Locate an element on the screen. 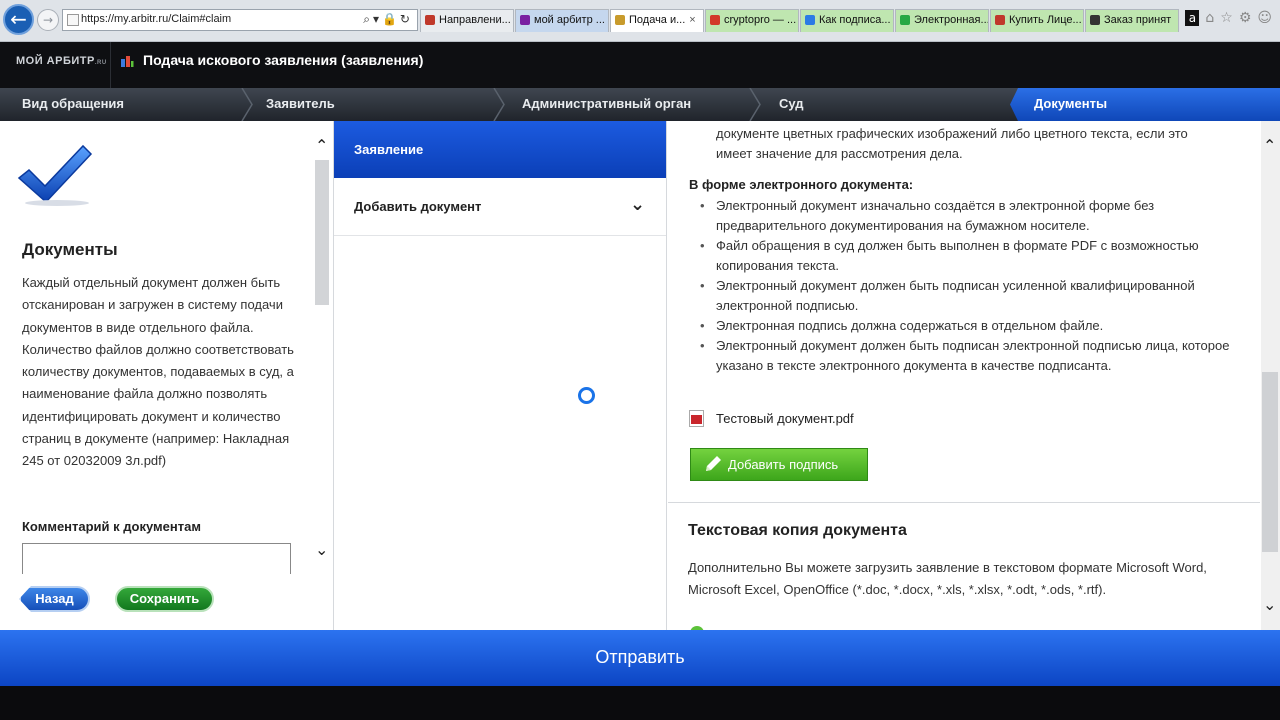  submit-label: Отправить is located at coordinates (640, 657).